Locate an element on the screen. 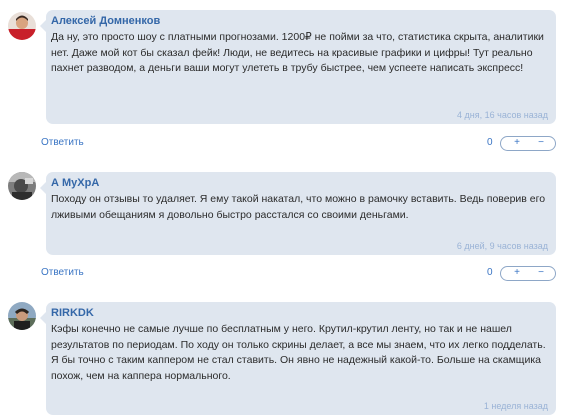  comment-author: RIRKDK is located at coordinates (72, 313).